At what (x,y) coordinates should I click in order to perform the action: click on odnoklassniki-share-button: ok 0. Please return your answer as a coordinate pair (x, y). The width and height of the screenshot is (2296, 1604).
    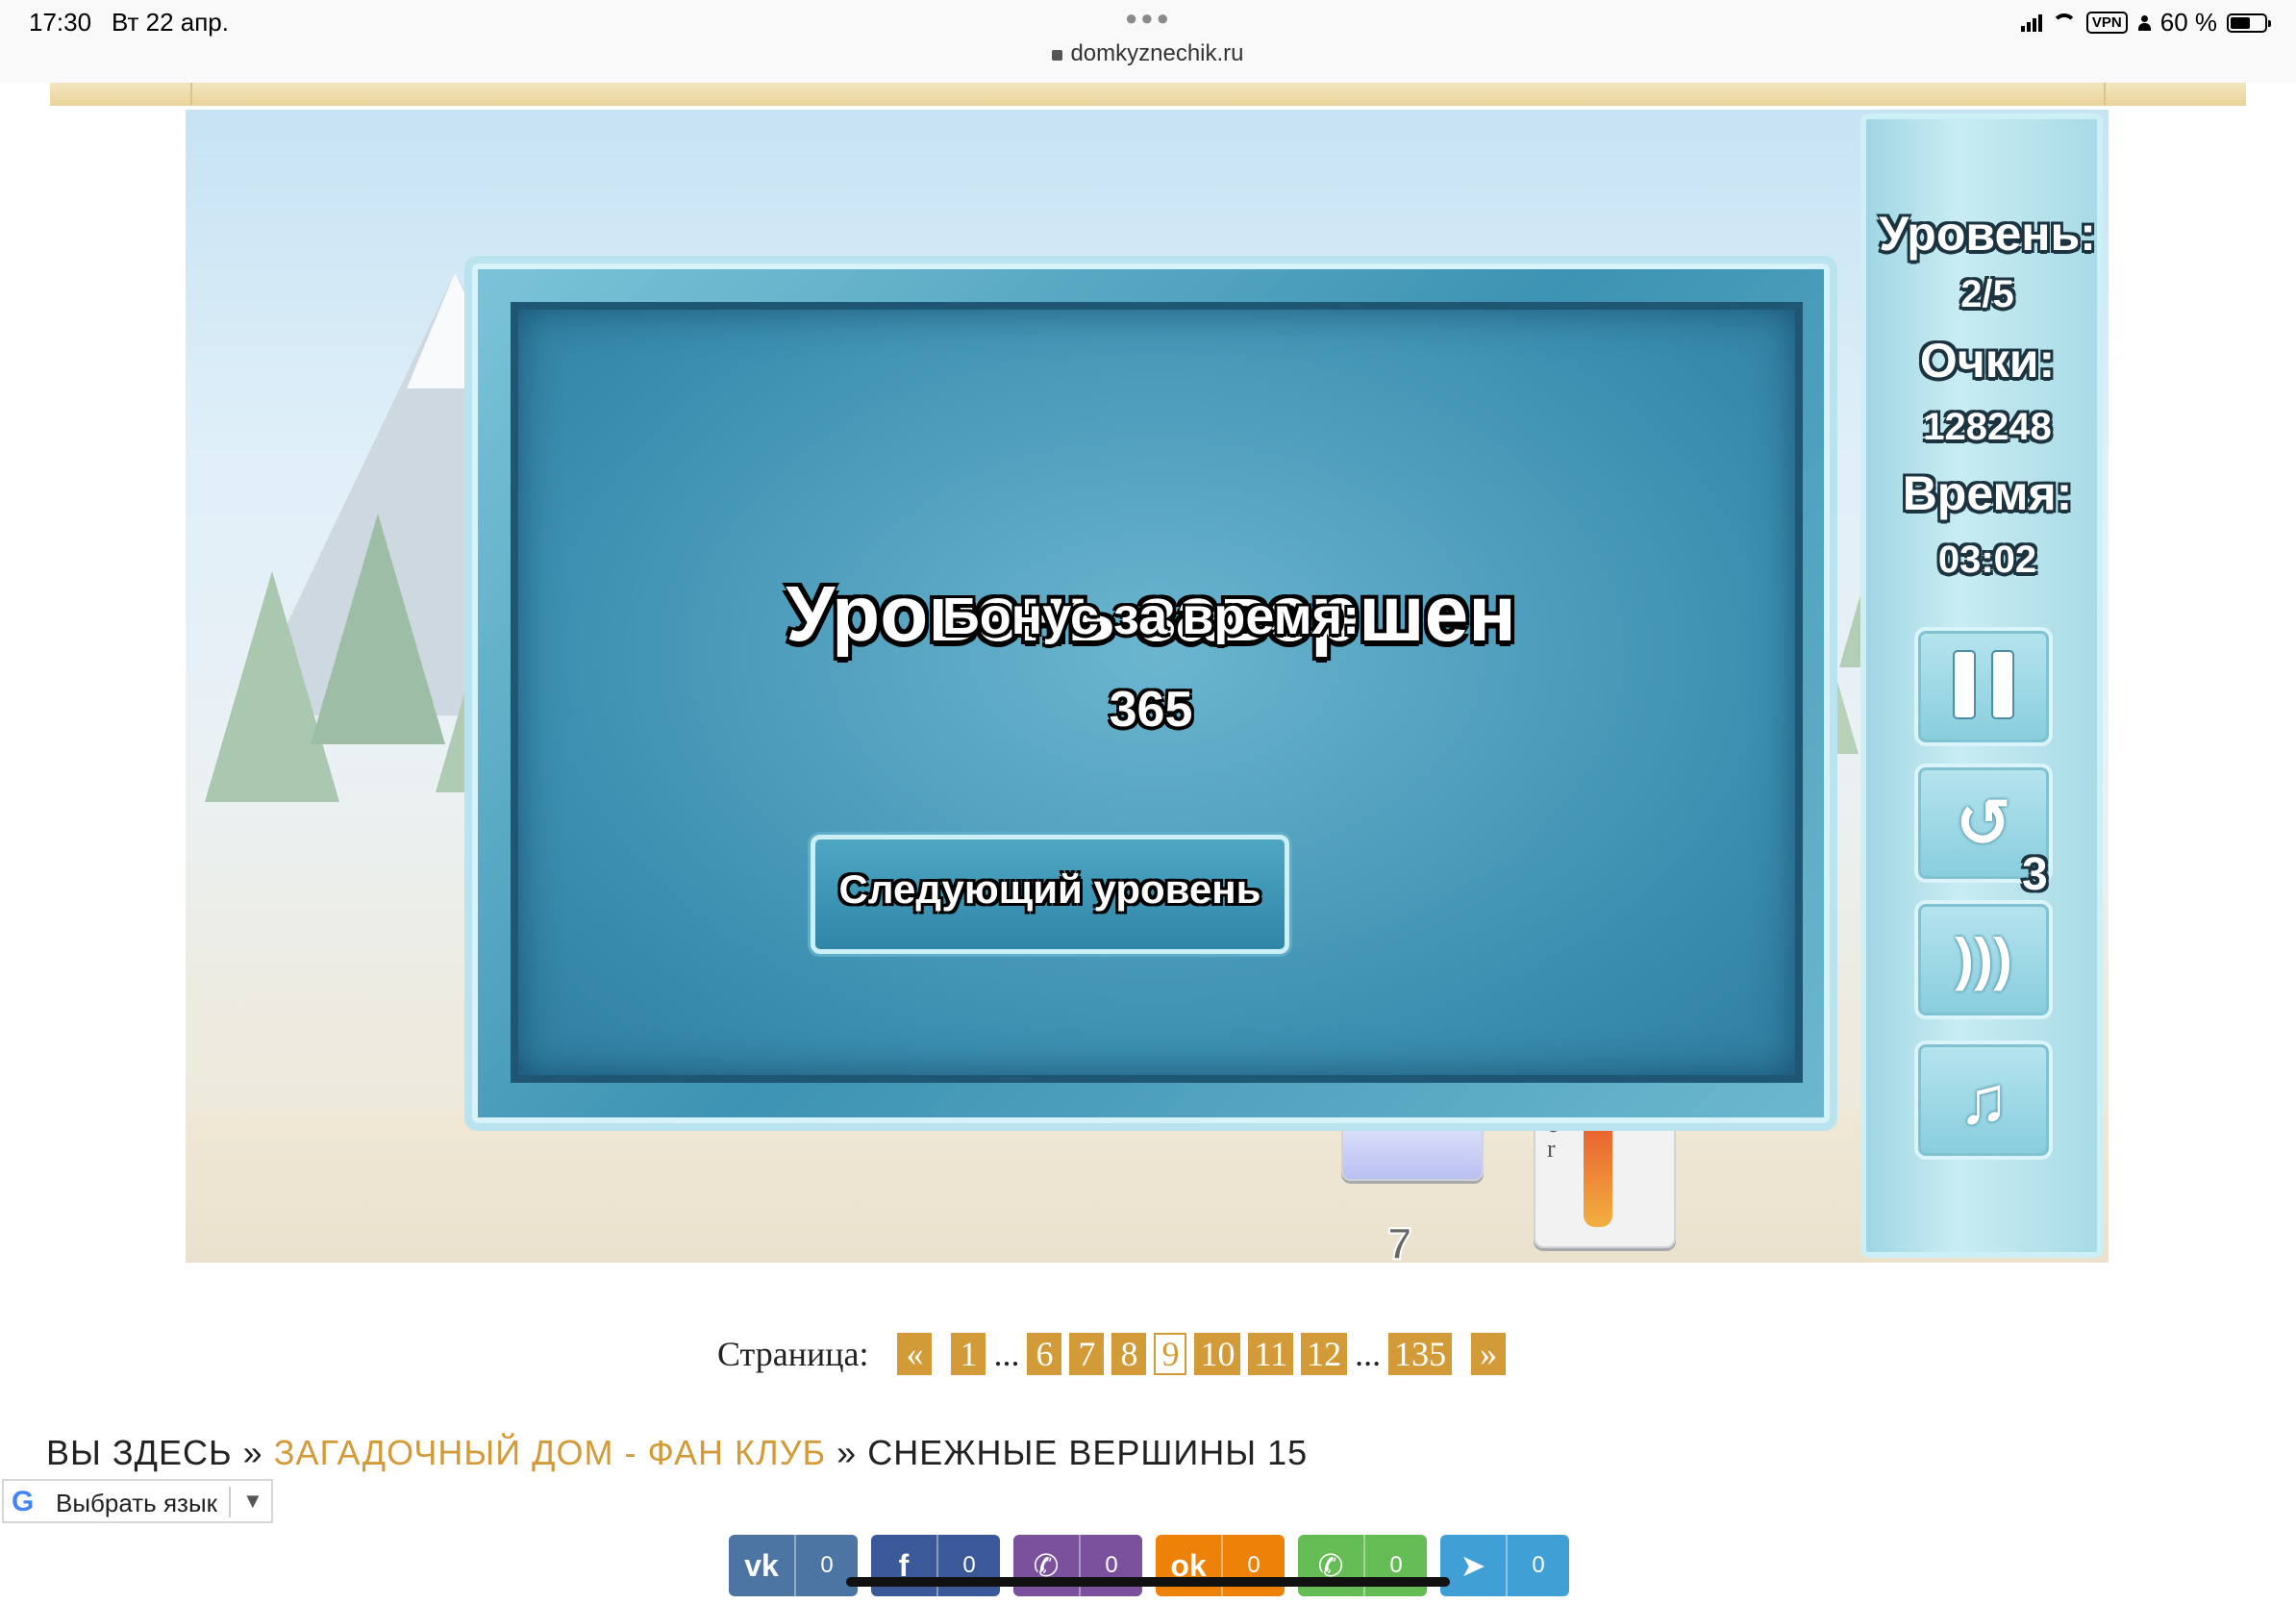
    Looking at the image, I should click on (1220, 1565).